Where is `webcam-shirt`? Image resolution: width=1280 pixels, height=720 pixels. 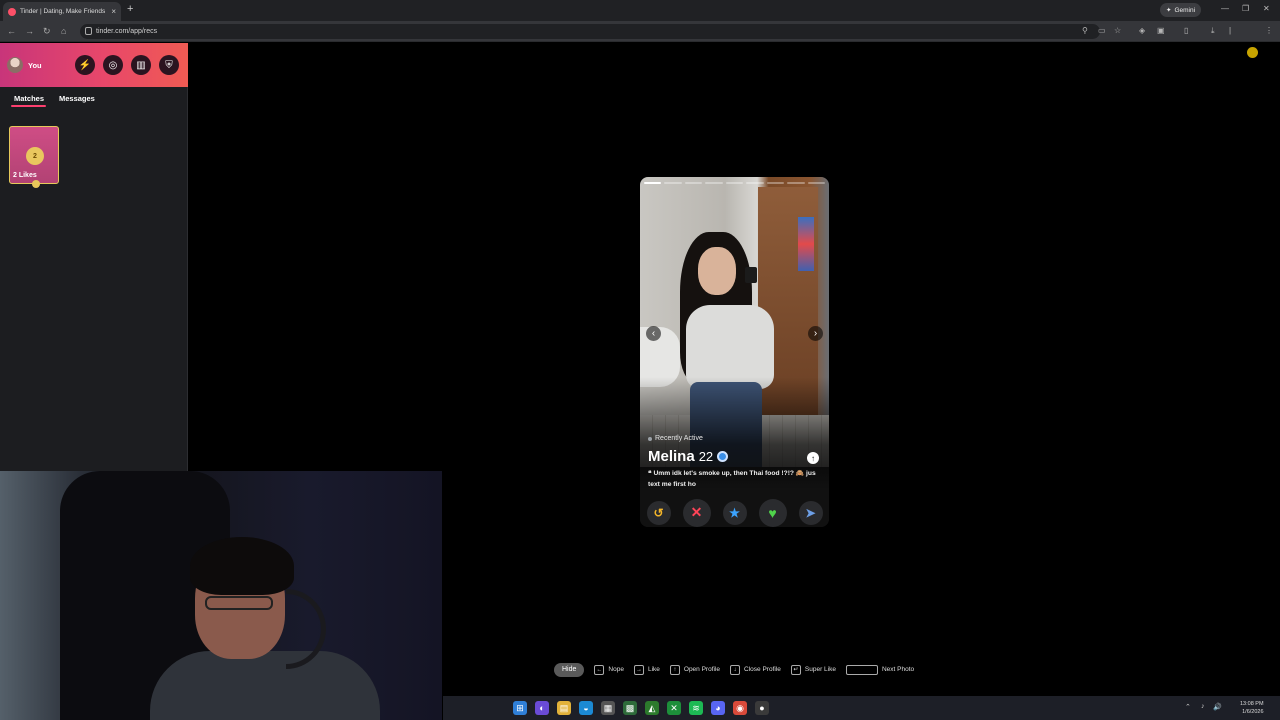
webcam-shirt is located at coordinates (265, 685).